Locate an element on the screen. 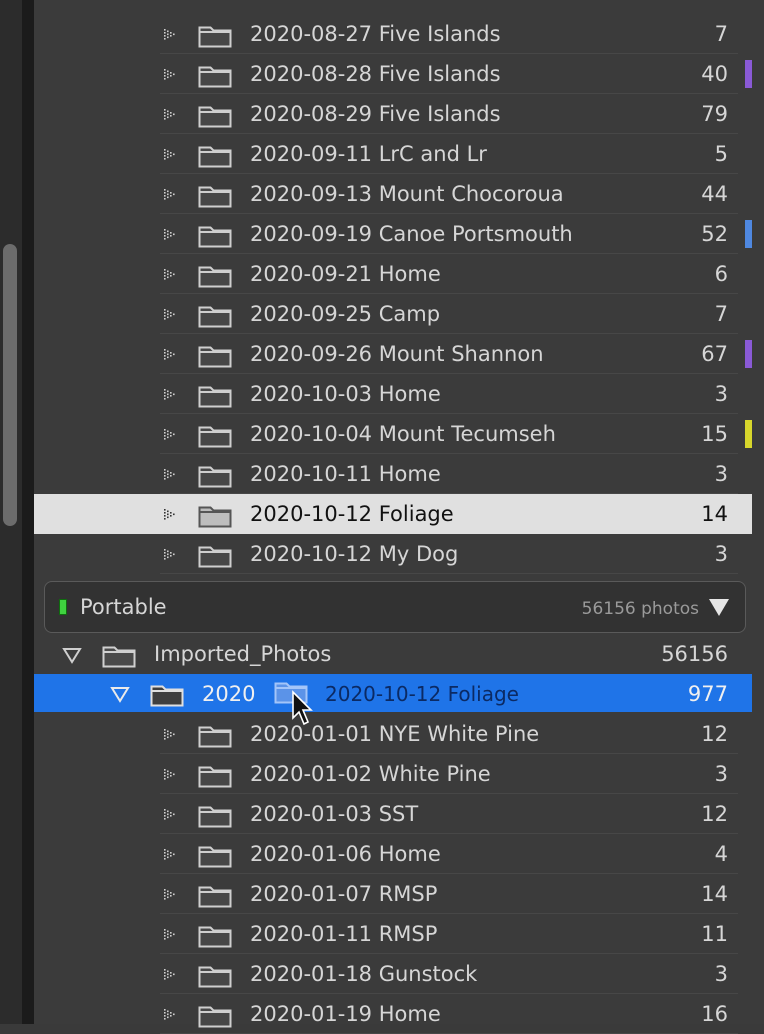  volume-name: Portable is located at coordinates (123, 607).